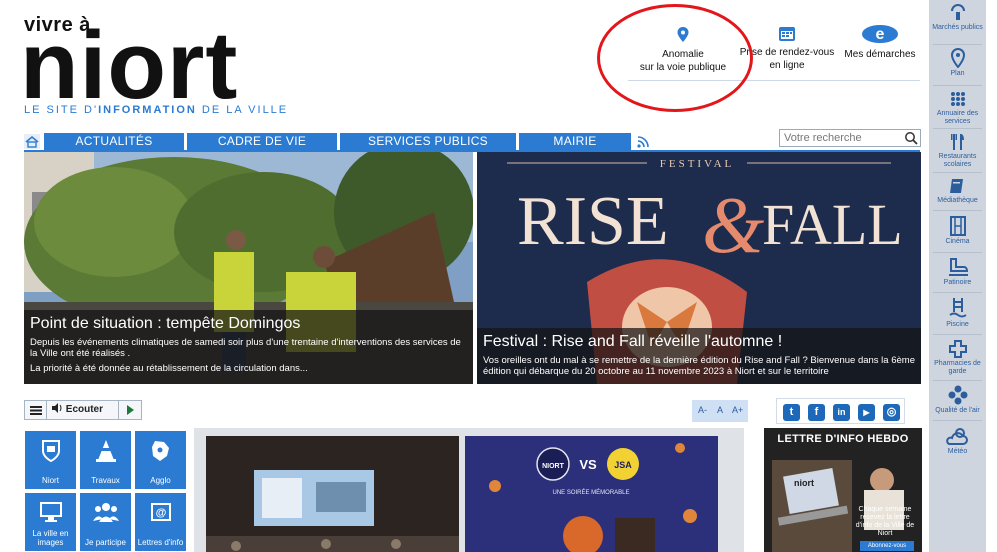 This screenshot has width=997, height=552. Describe the element at coordinates (643, 142) in the screenshot. I see `rss-icon` at that location.